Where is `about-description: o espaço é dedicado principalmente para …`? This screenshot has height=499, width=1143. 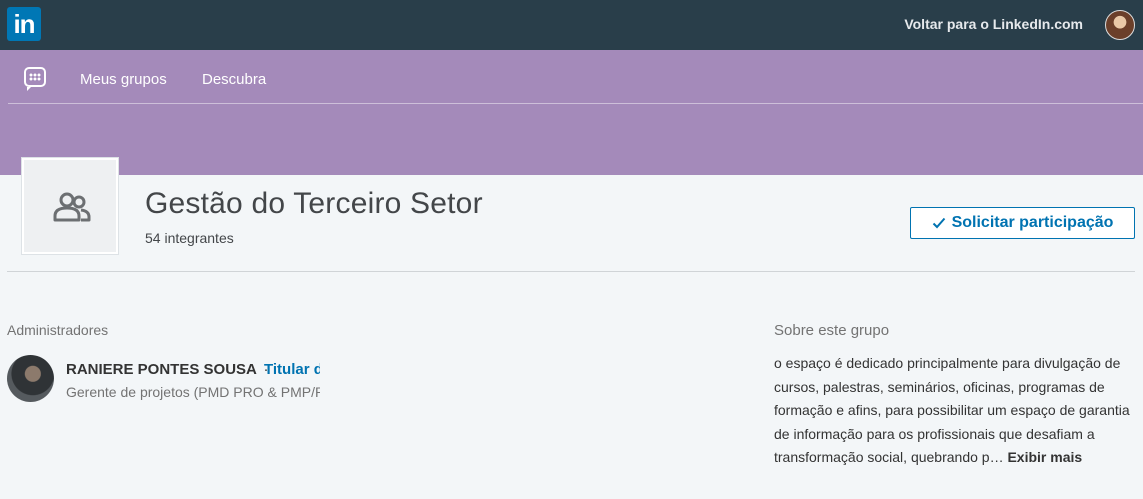 about-description: o espaço é dedicado principalmente para … is located at coordinates (954, 411).